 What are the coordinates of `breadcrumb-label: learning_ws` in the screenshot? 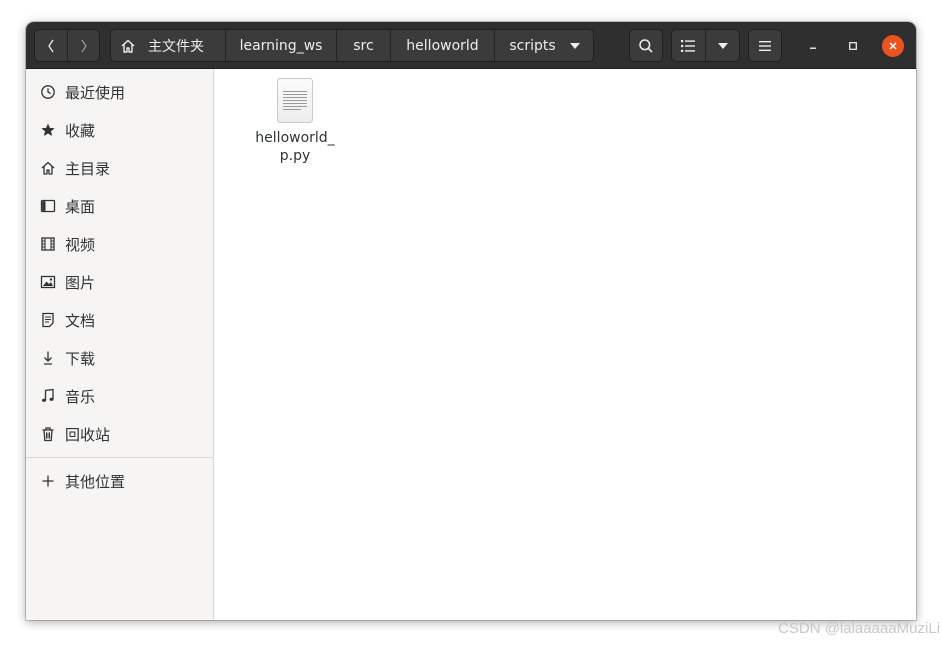 It's located at (281, 45).